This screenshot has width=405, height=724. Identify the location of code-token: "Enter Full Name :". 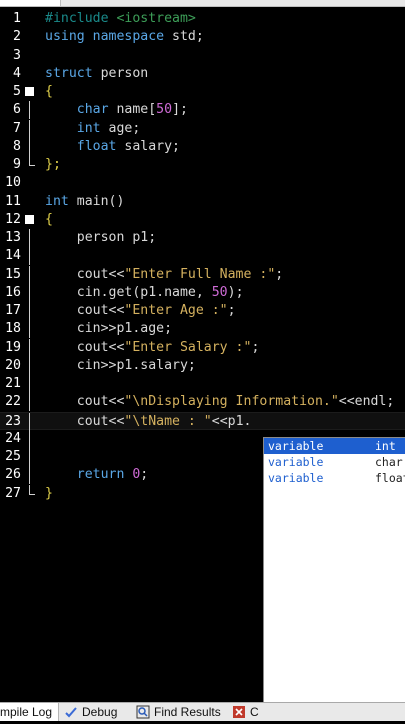
(200, 274).